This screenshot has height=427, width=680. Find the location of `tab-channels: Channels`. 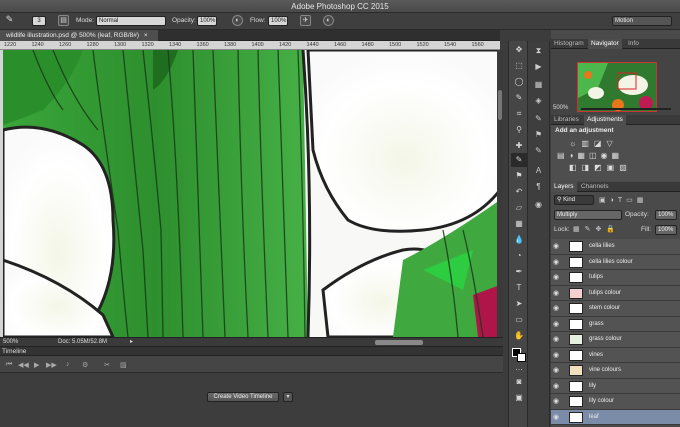

tab-channels: Channels is located at coordinates (594, 187).